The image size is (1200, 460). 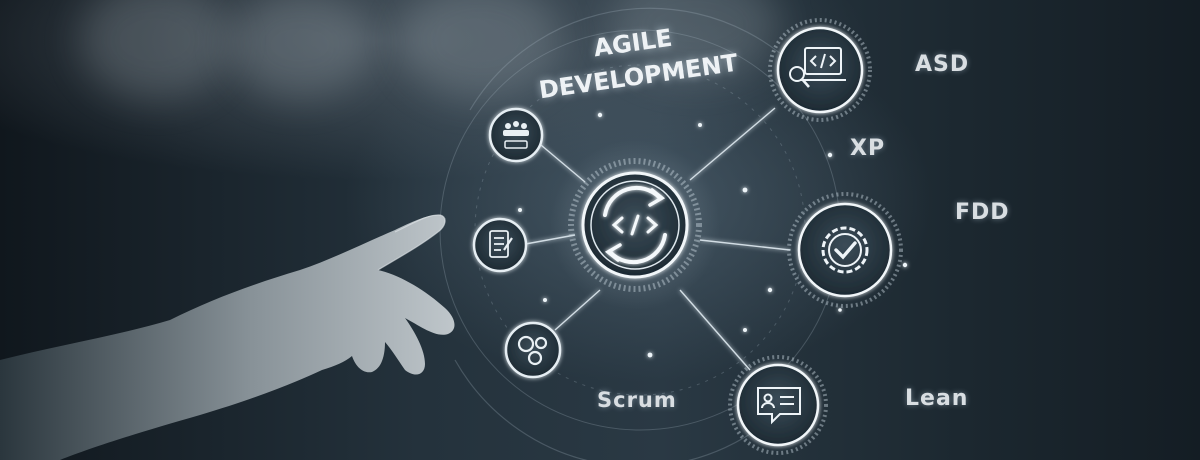 I want to click on method-label-fdd: FDD, so click(x=982, y=212).